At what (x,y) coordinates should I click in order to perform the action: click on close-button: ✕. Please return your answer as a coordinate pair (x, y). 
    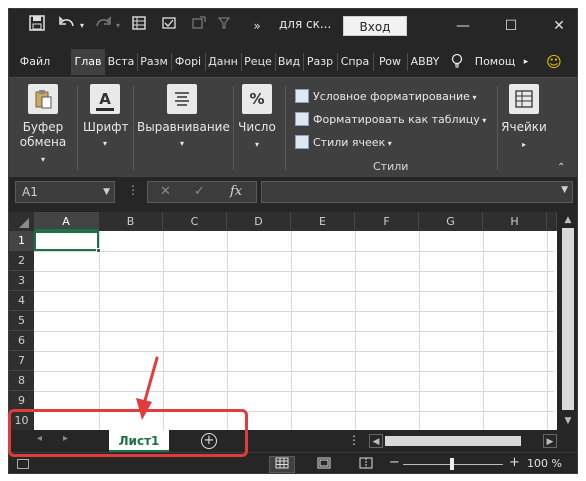
    Looking at the image, I should click on (559, 26).